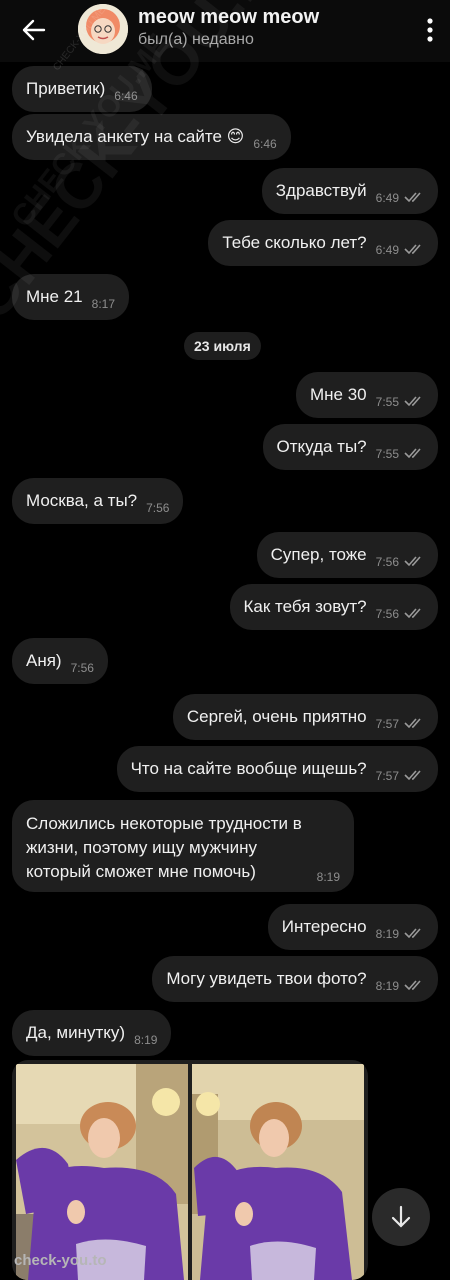 This screenshot has width=450, height=1280. Describe the element at coordinates (338, 394) in the screenshot. I see `message-text: Мне 30` at that location.